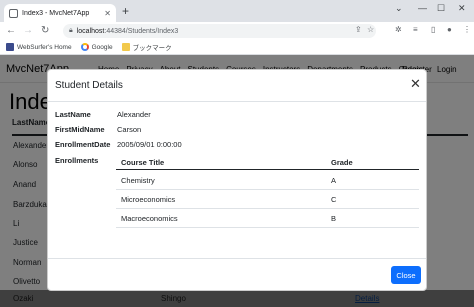 The image size is (474, 307). I want to click on url-host: localhost, so click(90, 31).